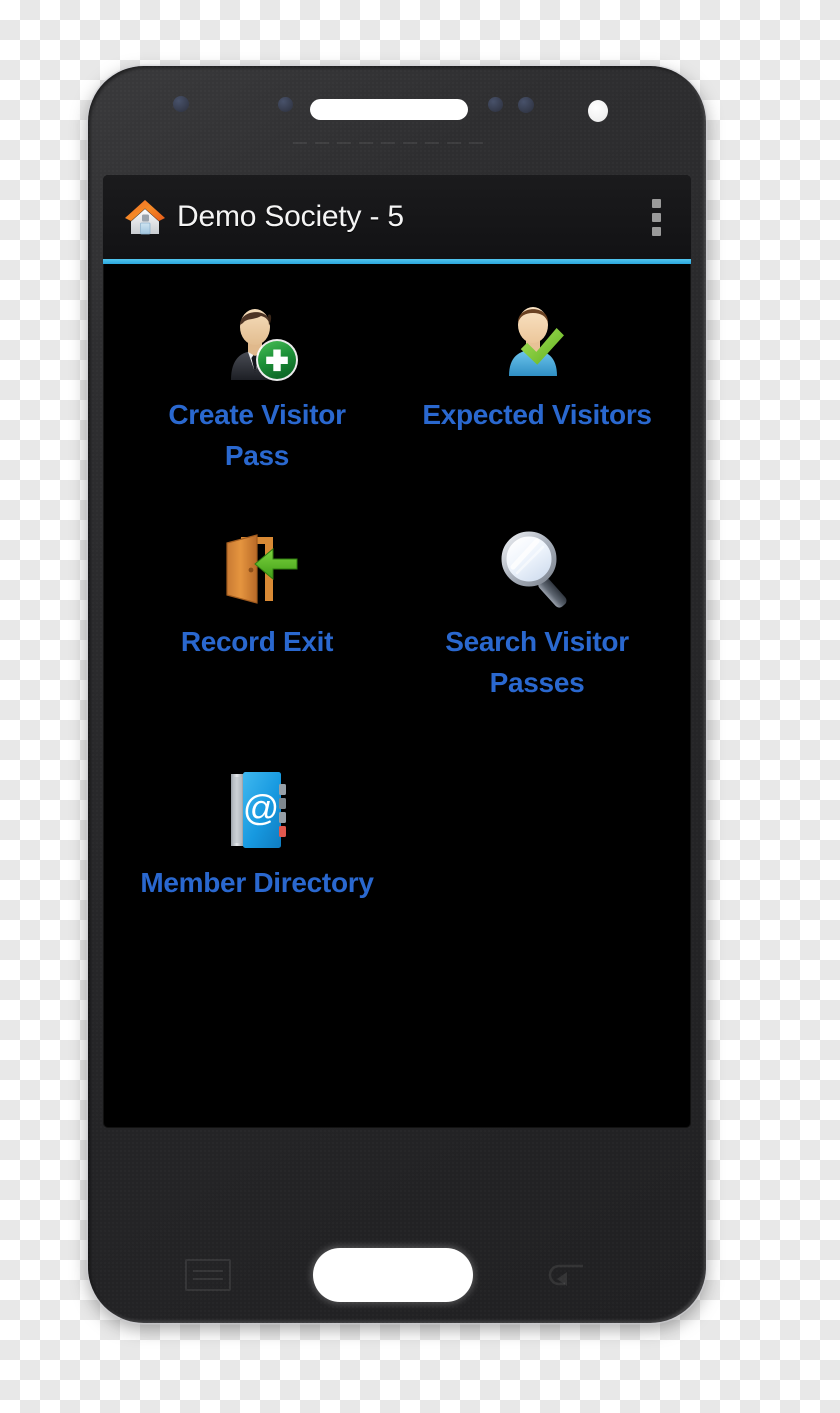 The width and height of the screenshot is (840, 1413). I want to click on front-camera-icon, so click(598, 111).